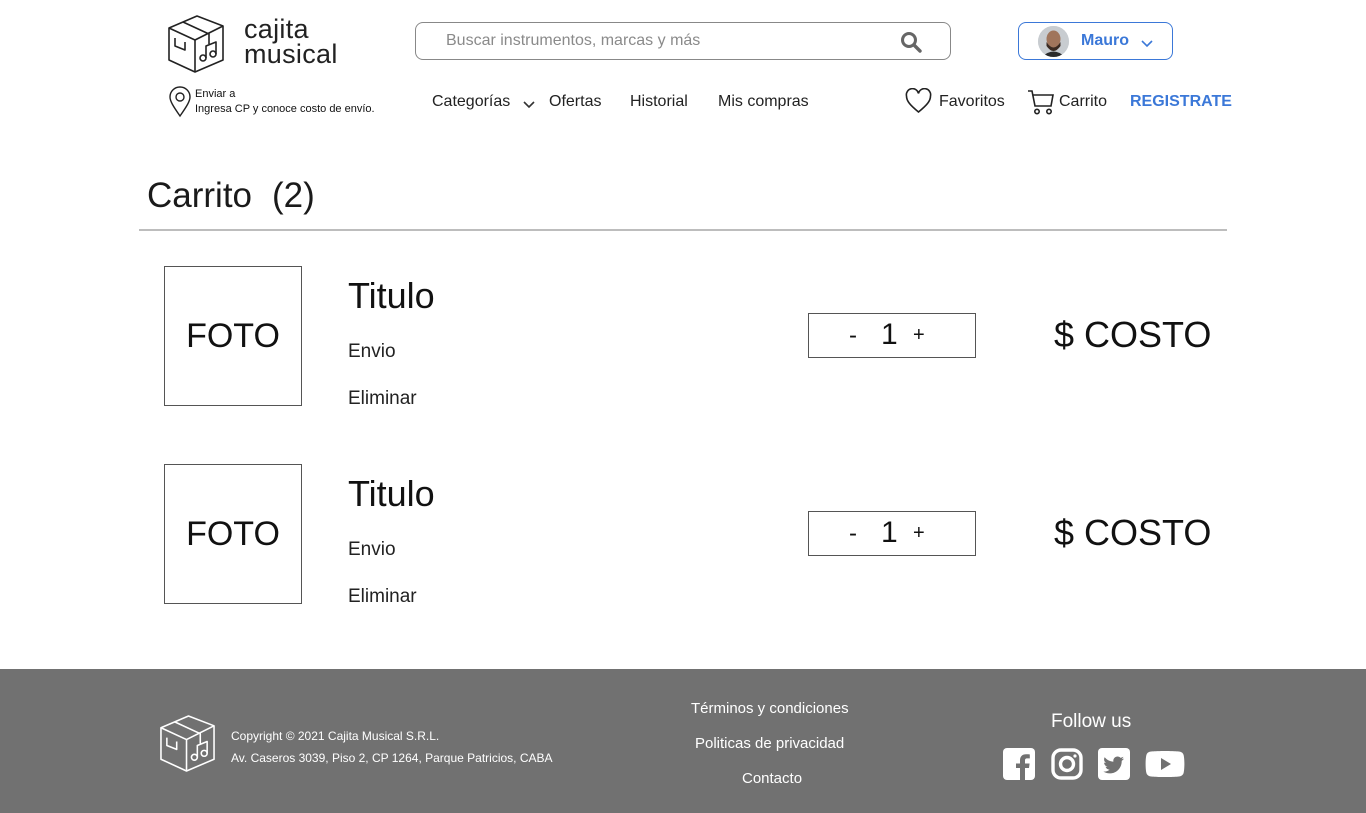 This screenshot has width=1366, height=813. Describe the element at coordinates (1165, 766) in the screenshot. I see `youtube-icon` at that location.